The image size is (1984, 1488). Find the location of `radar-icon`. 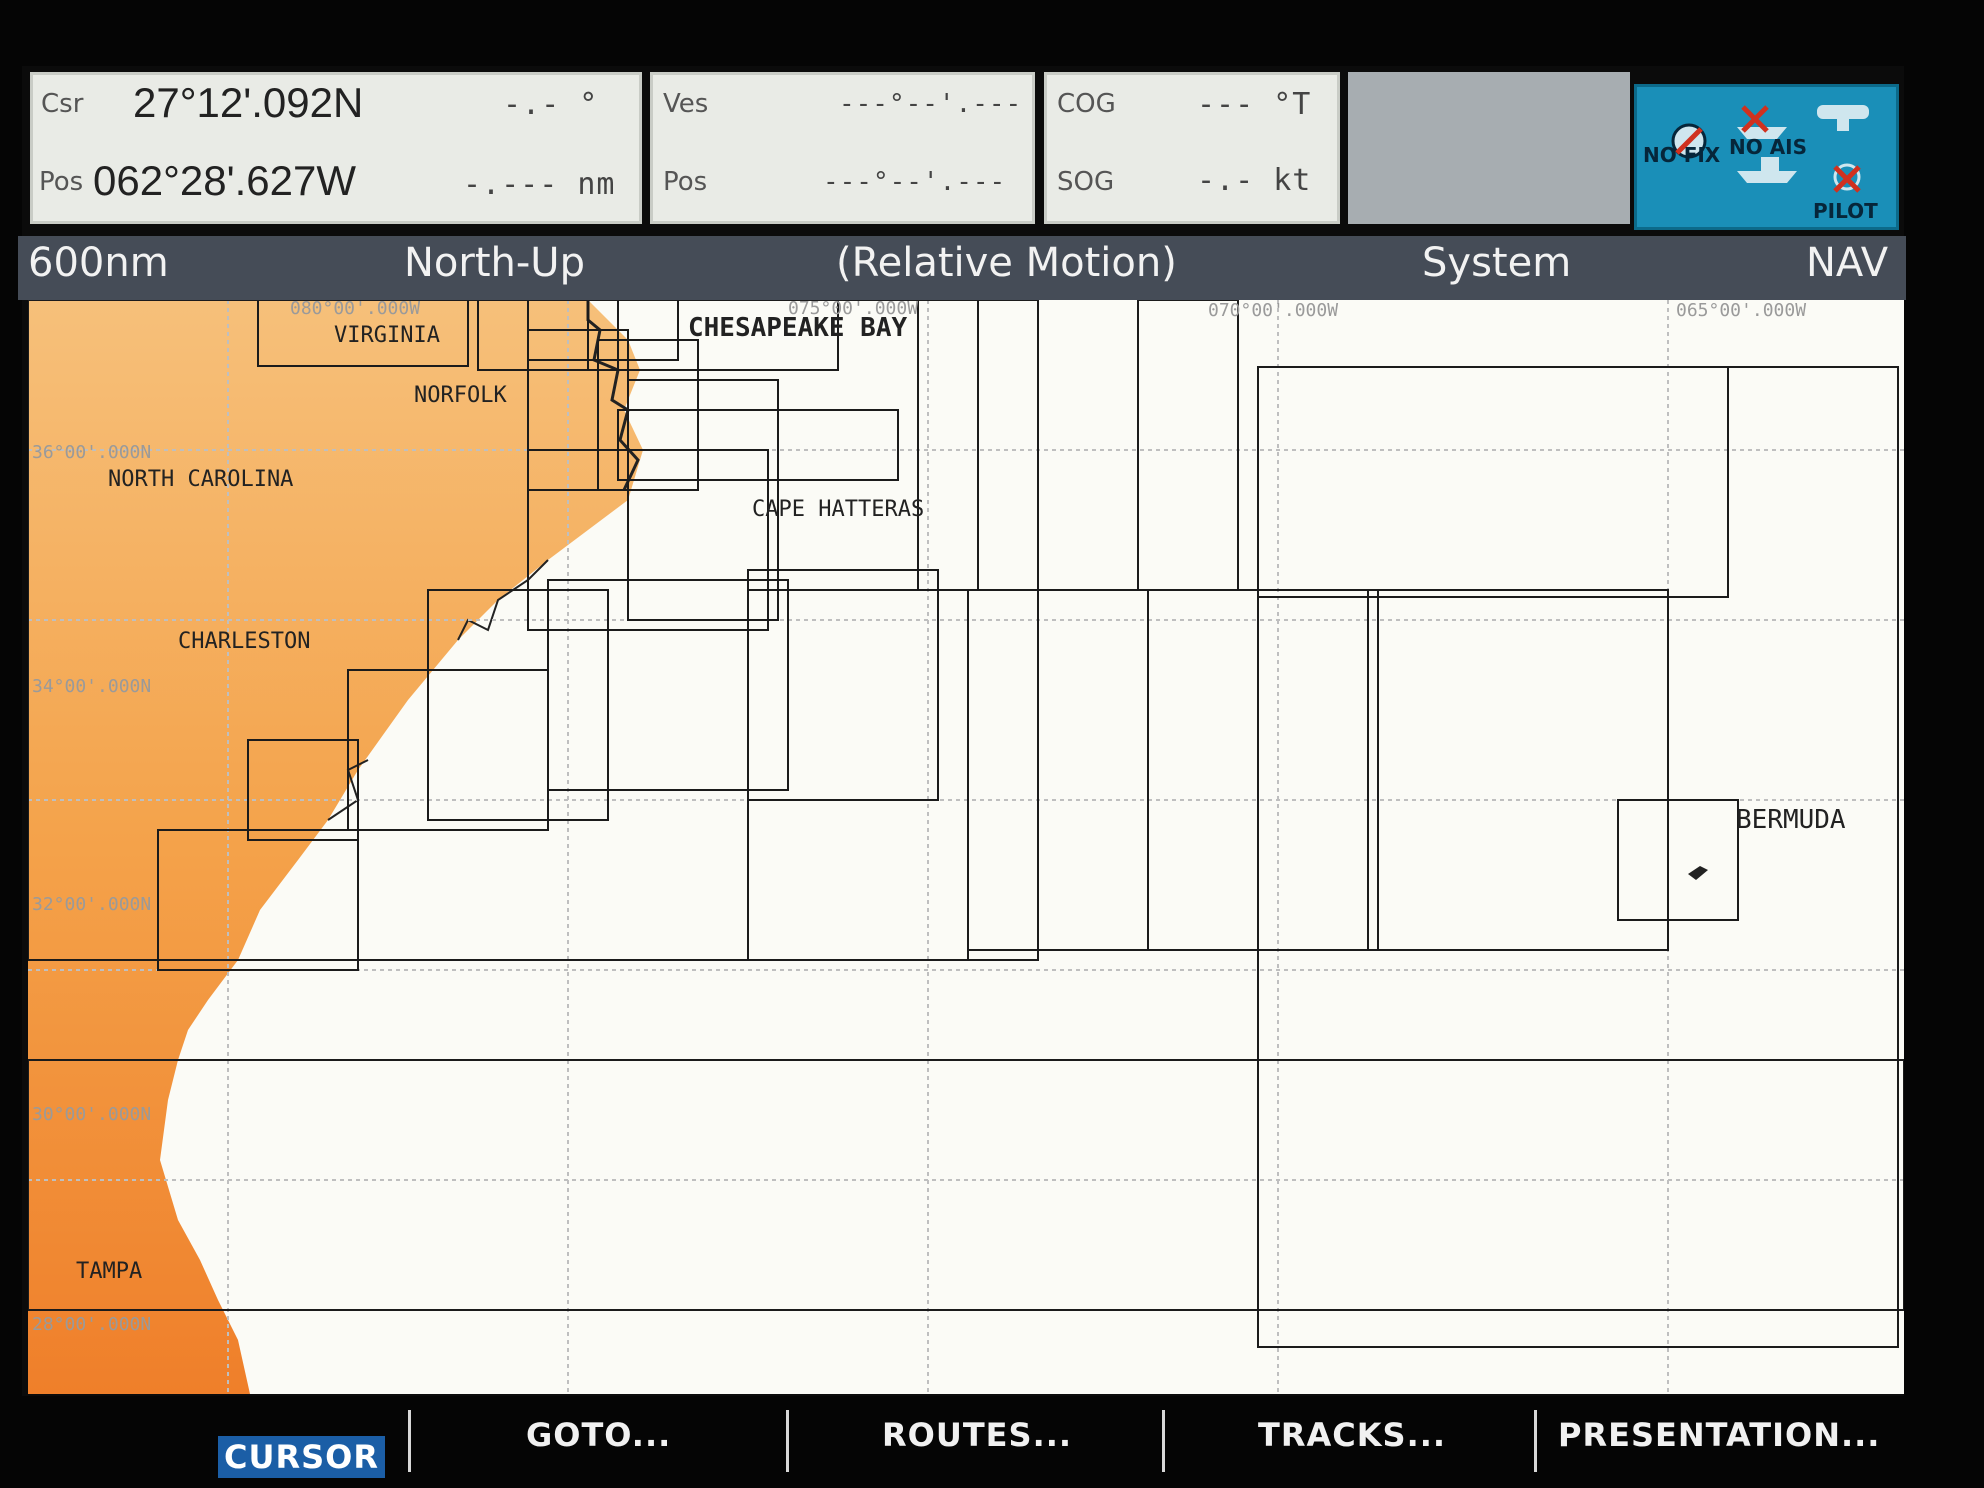

radar-icon is located at coordinates (1843, 118).